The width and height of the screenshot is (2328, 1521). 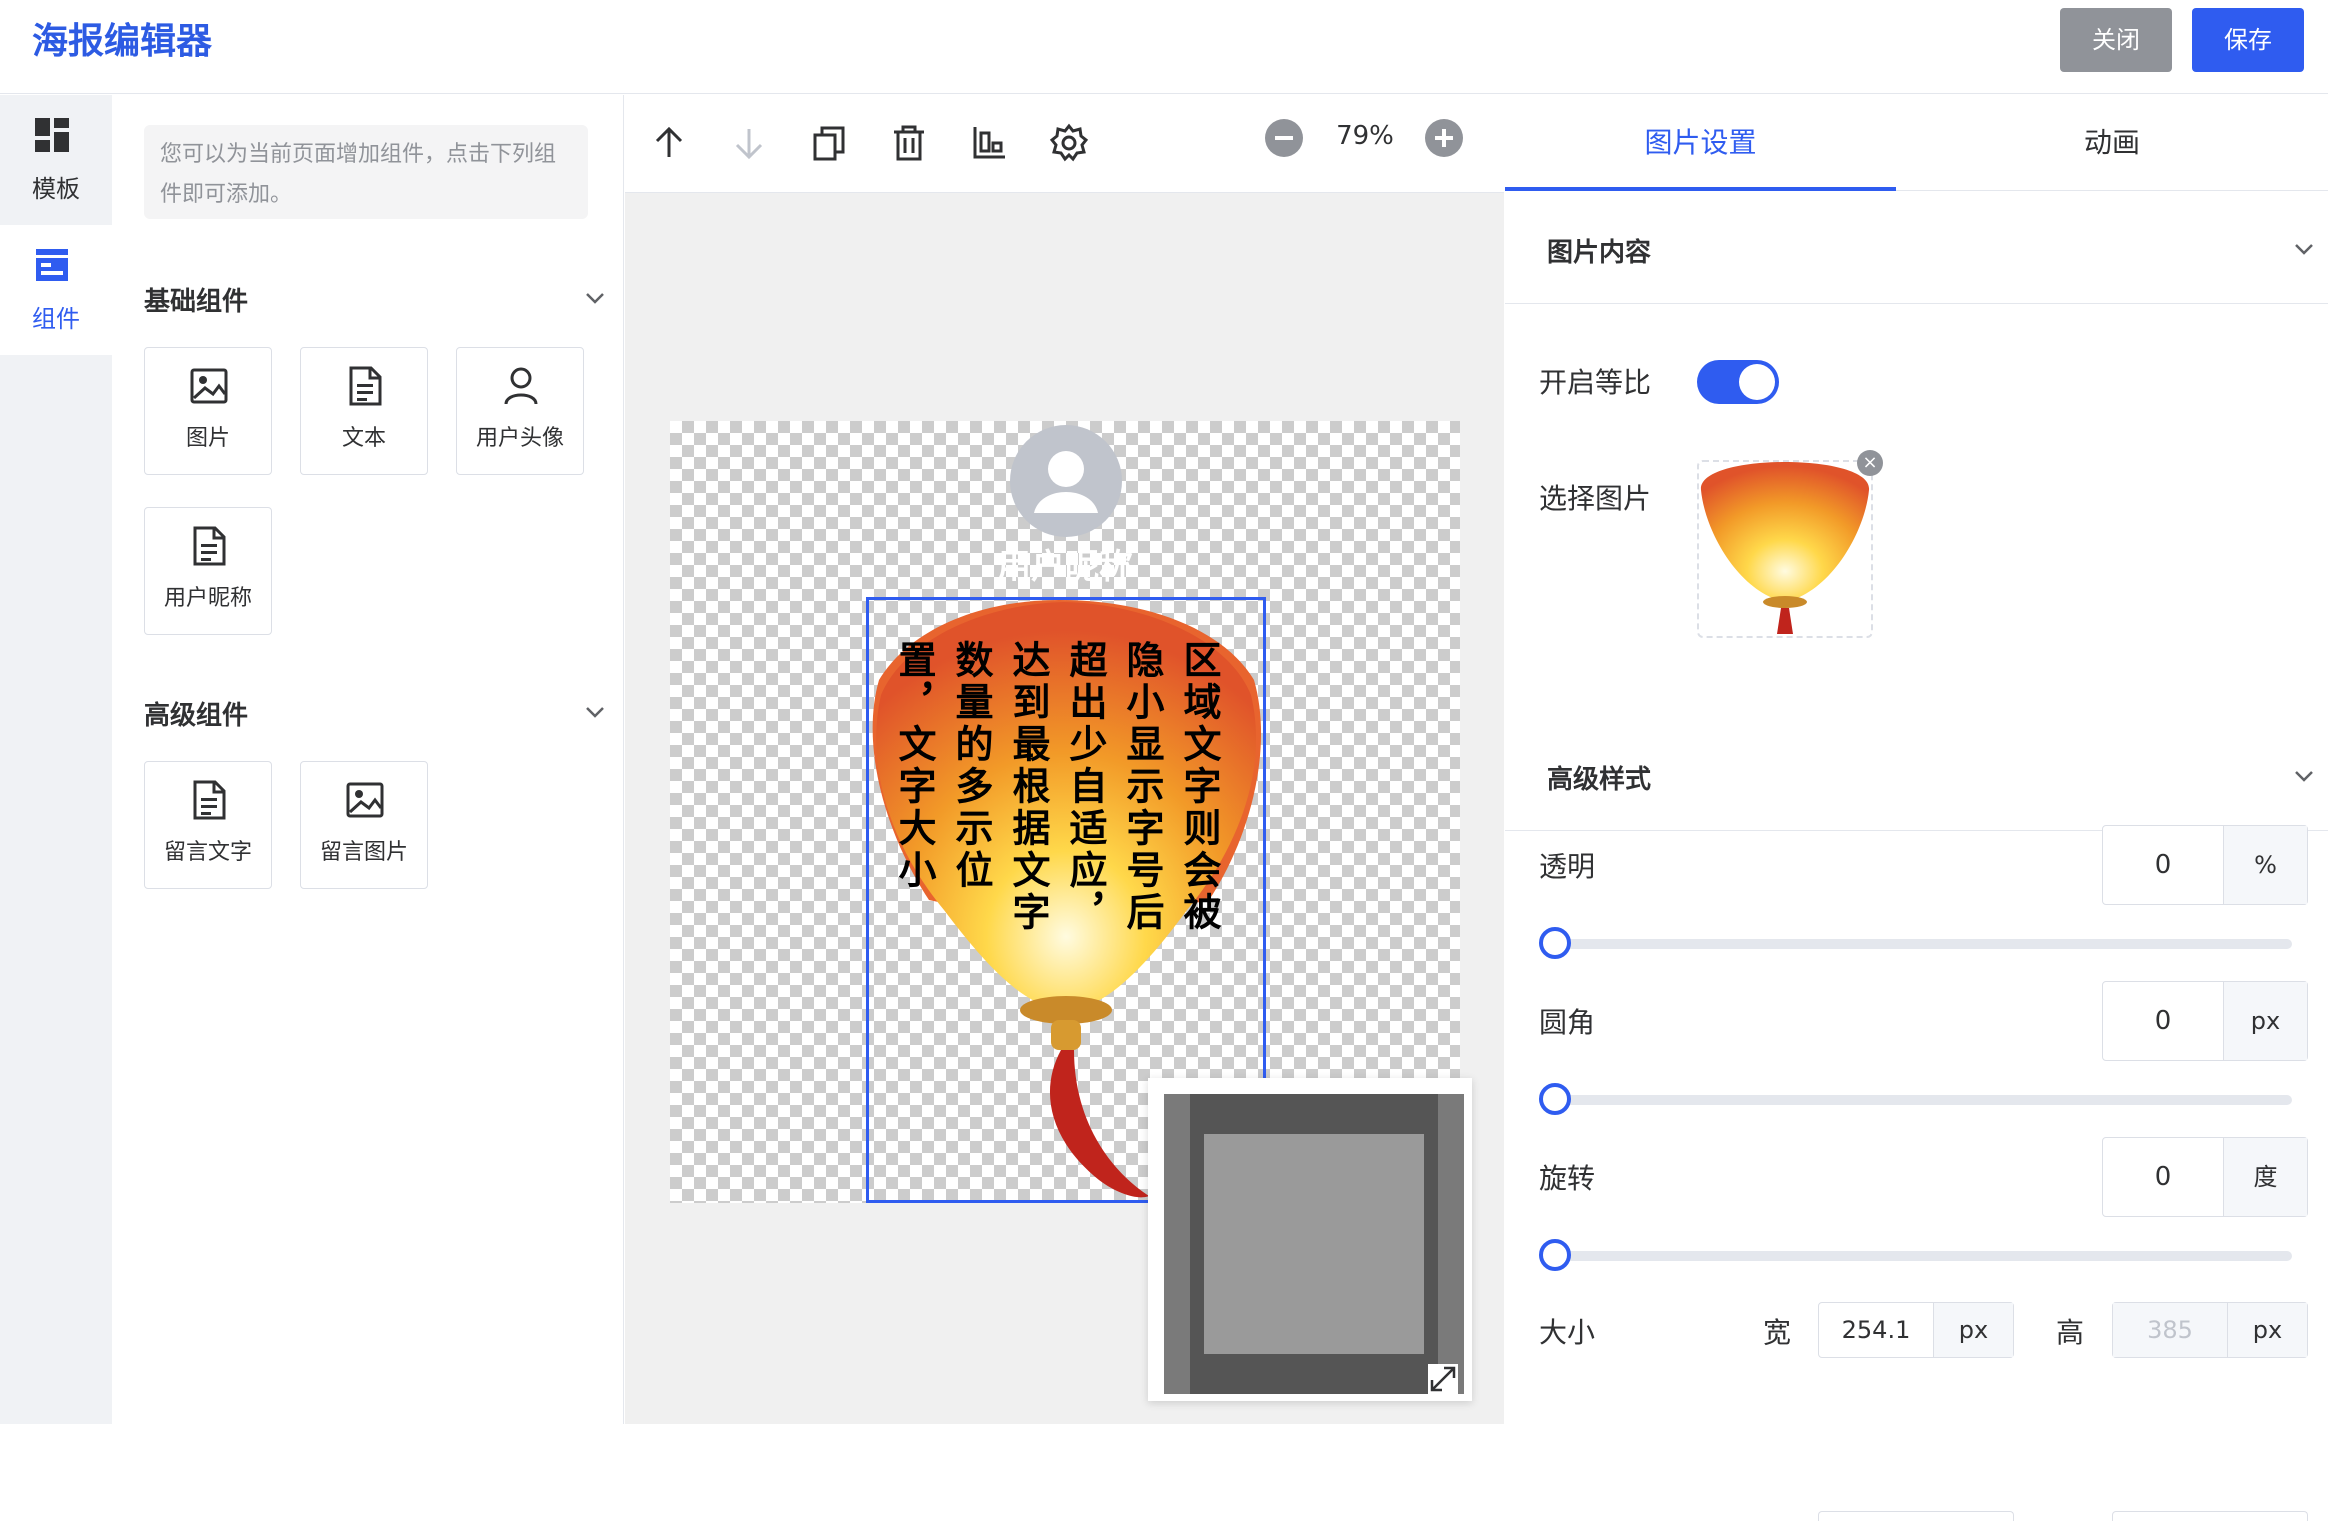 What do you see at coordinates (1065, 563) in the screenshot?
I see `poster-nickname: 用户昵称` at bounding box center [1065, 563].